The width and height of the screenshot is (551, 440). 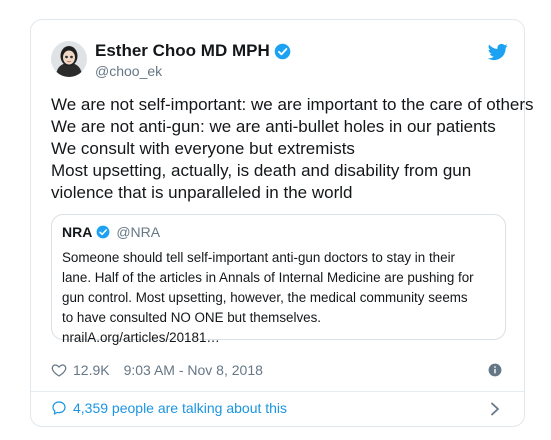 What do you see at coordinates (182, 51) in the screenshot?
I see `author-display-name: Esther Choo MD MPH` at bounding box center [182, 51].